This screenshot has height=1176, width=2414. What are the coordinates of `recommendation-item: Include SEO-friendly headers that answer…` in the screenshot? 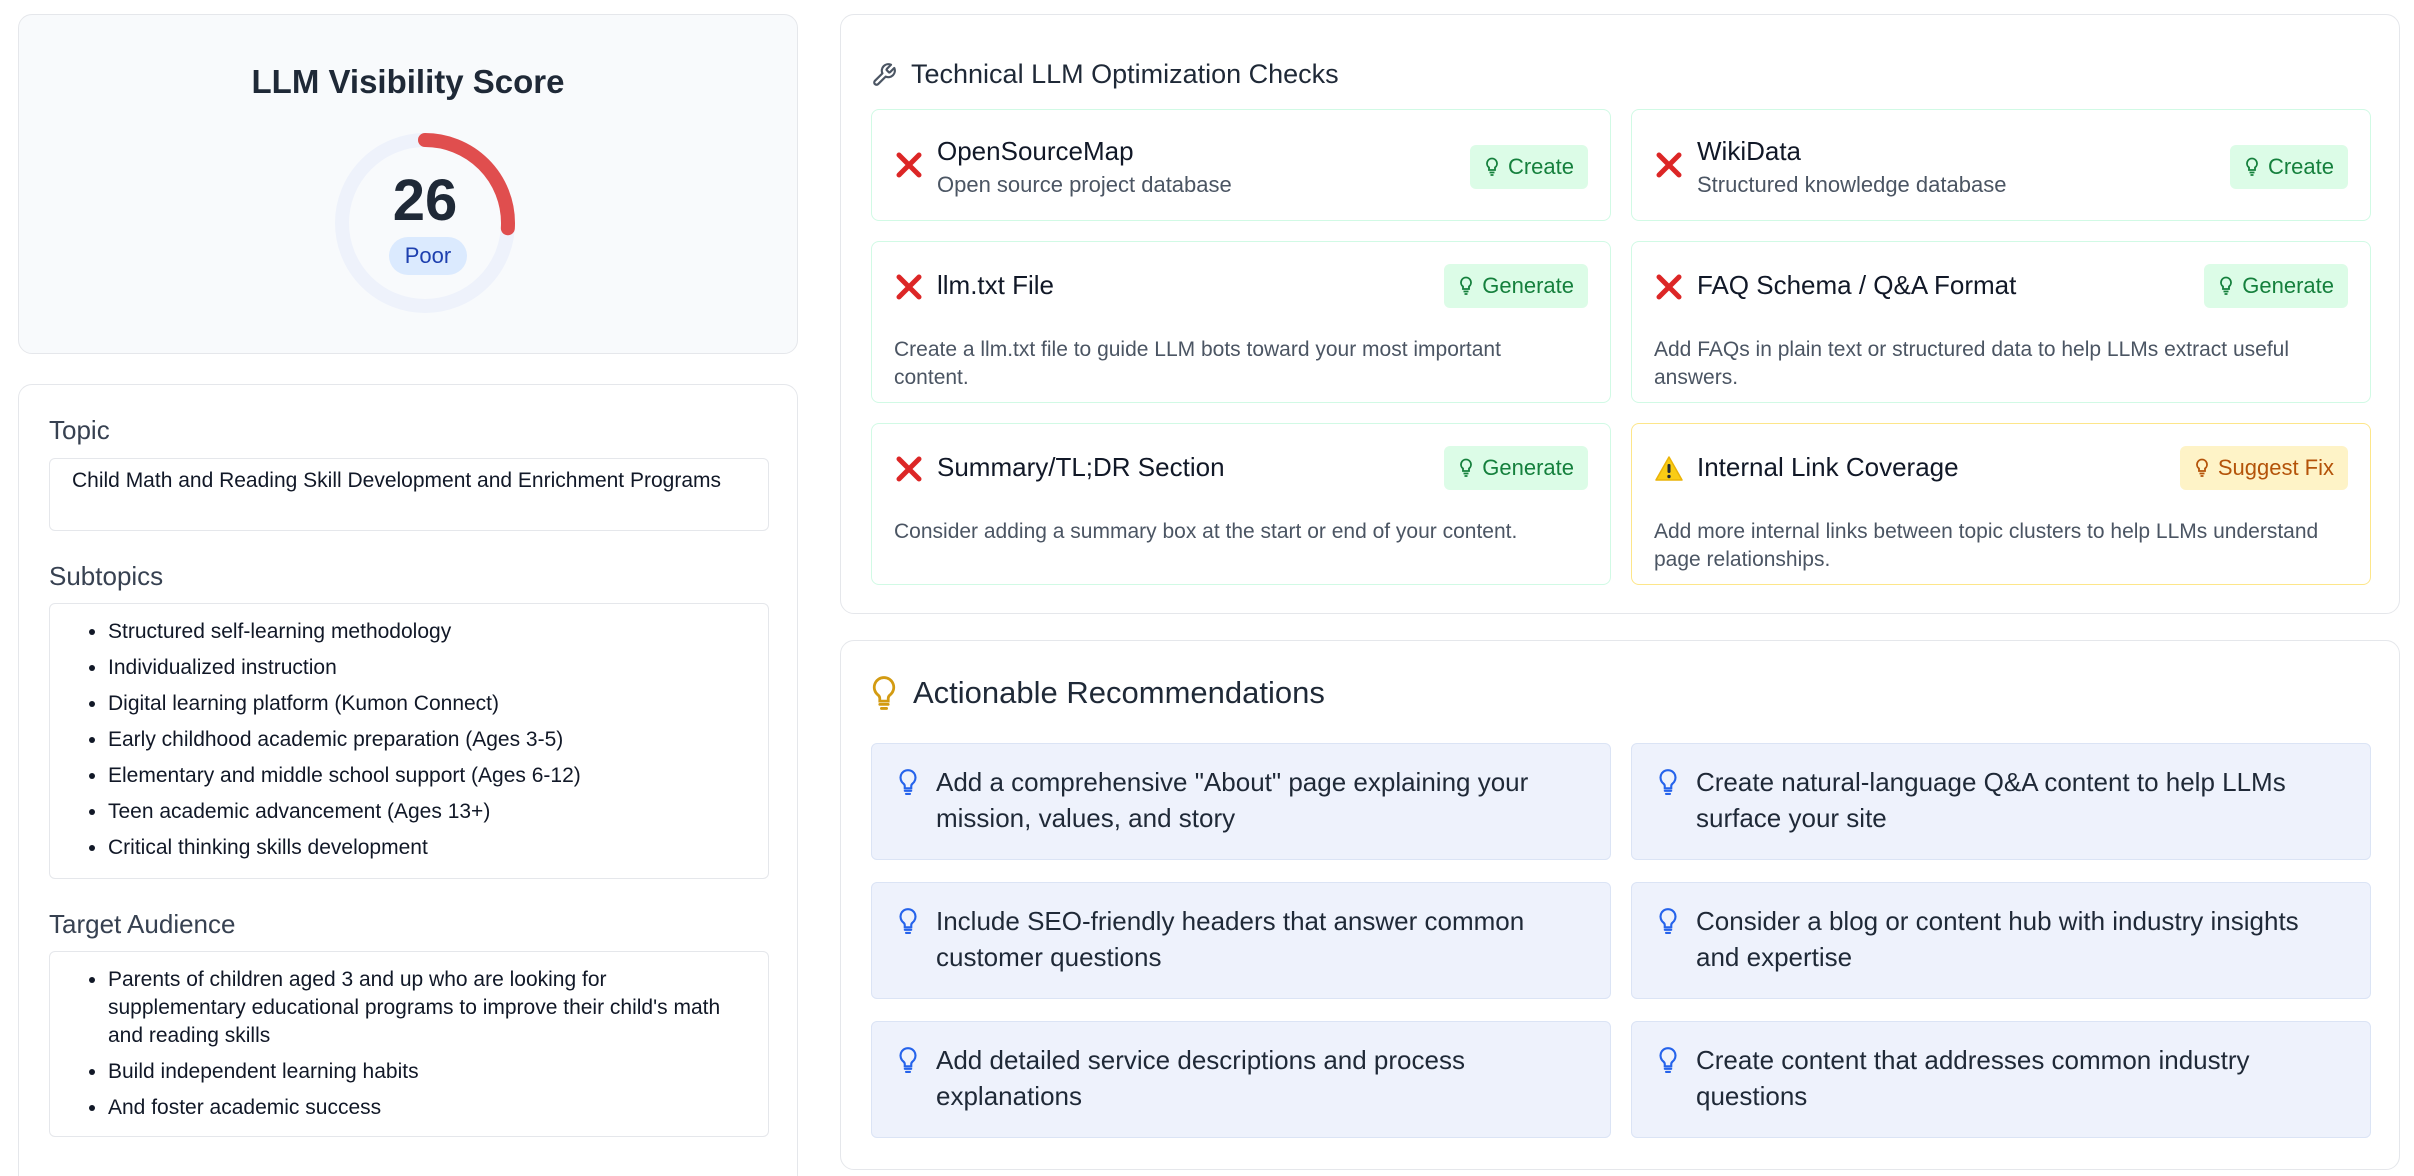 It's located at (1241, 940).